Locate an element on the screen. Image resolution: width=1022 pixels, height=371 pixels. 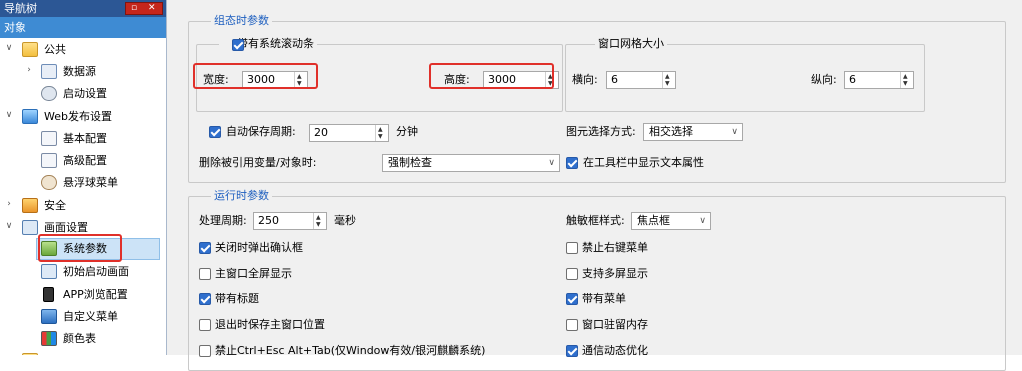
disable-context-menu-checkbox is located at coordinates (572, 248).